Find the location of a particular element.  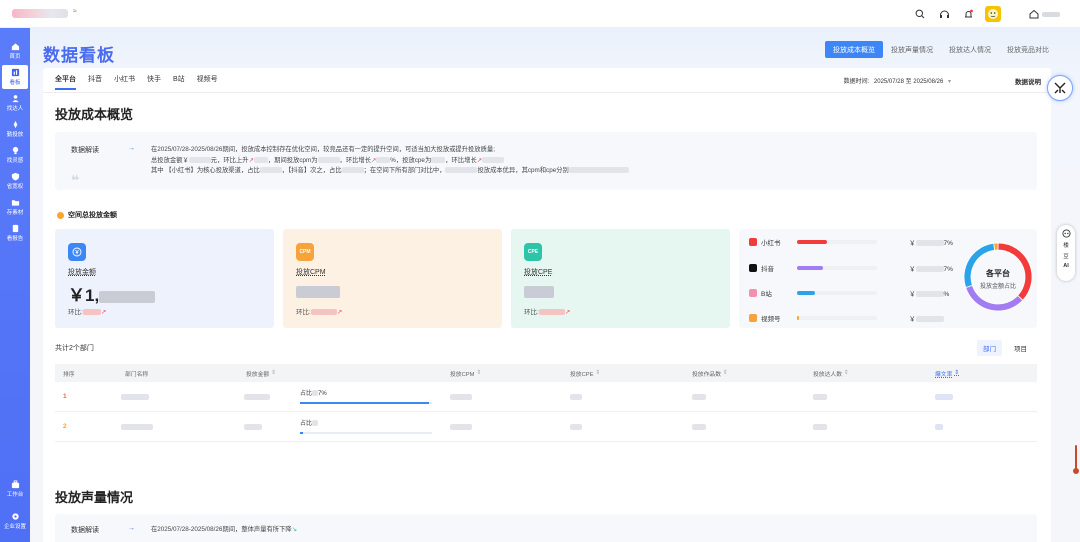

sidebar-item-home: 首页 is located at coordinates (15, 51).